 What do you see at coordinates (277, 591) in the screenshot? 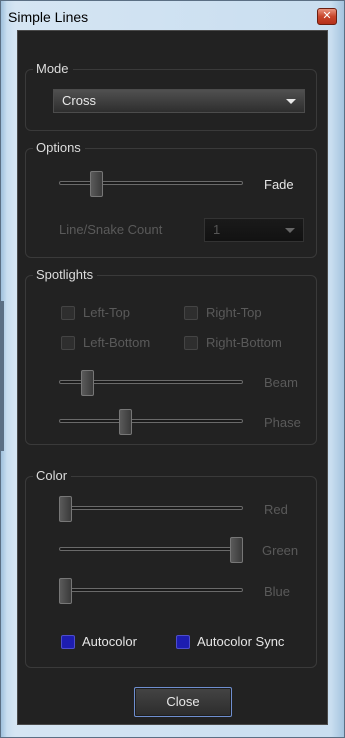
I see `blue-label: Blue` at bounding box center [277, 591].